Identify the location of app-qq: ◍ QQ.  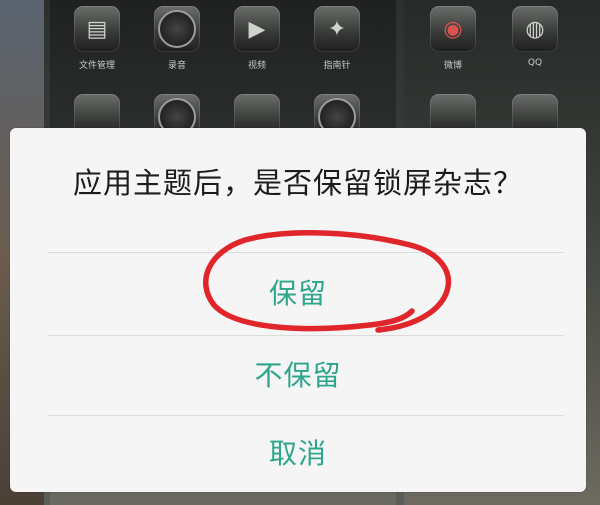
(535, 37).